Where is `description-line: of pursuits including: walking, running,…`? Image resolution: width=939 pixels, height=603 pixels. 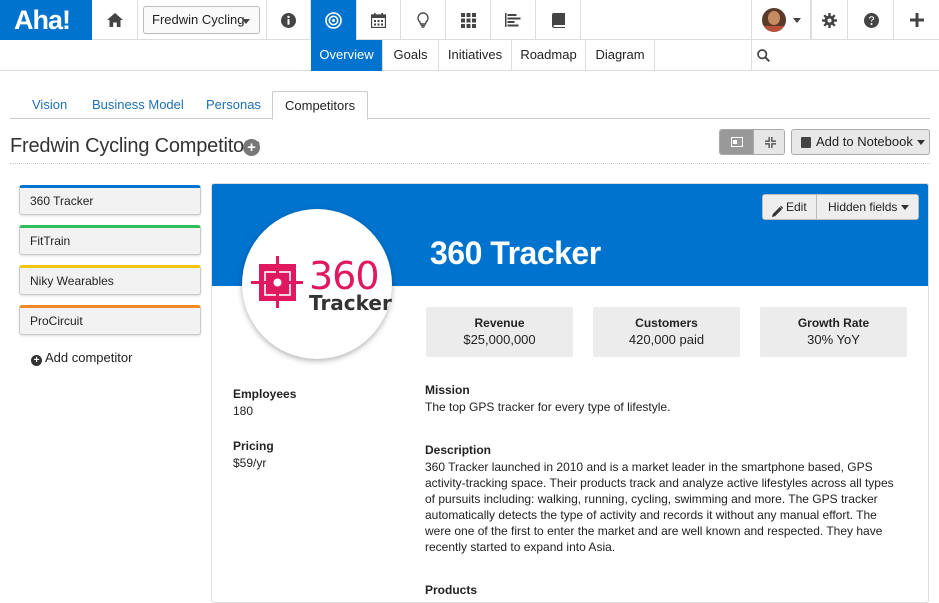
description-line: of pursuits including: walking, running,… is located at coordinates (651, 499).